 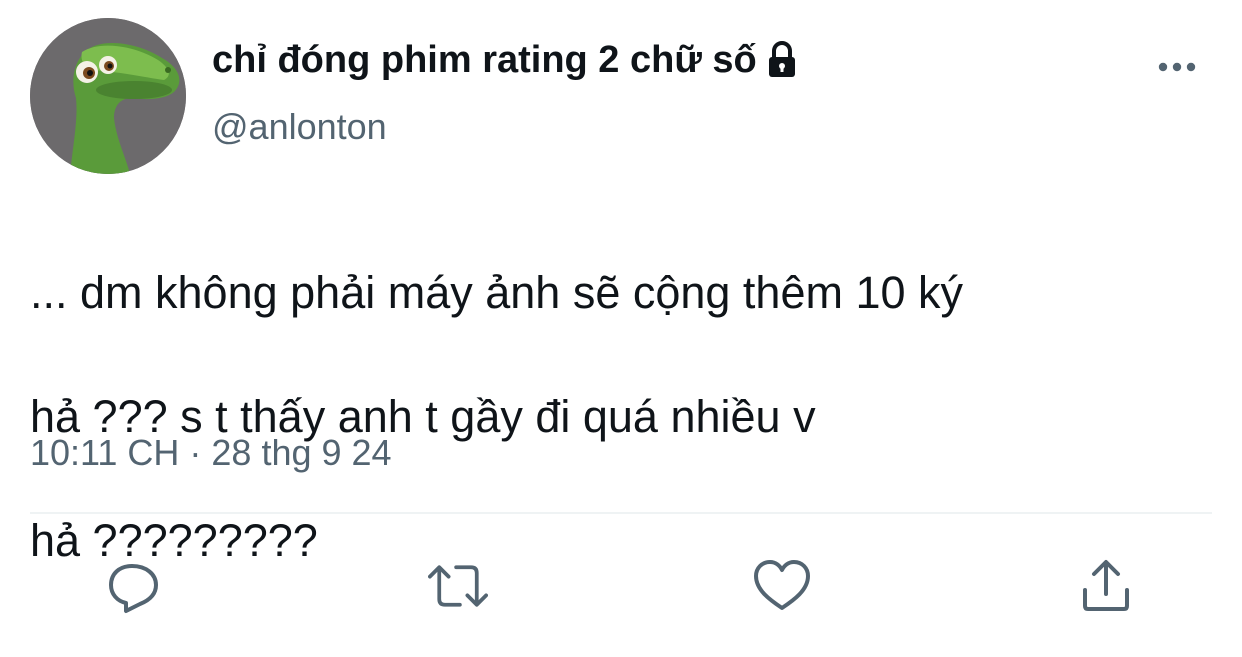 I want to click on like-button, so click(x=782, y=586).